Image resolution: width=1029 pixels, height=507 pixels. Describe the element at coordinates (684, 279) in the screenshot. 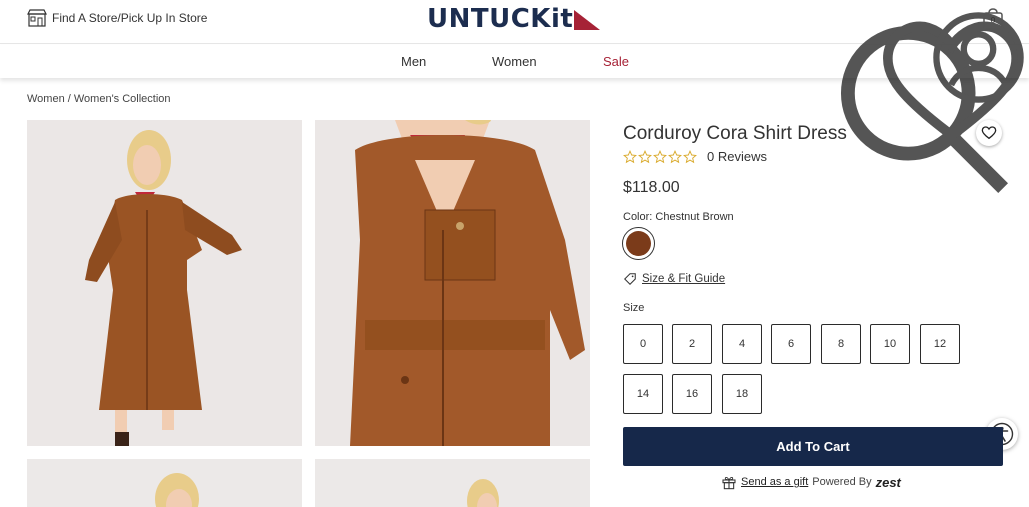

I see `size-fit-guide-label: Size & Fit Guide` at that location.